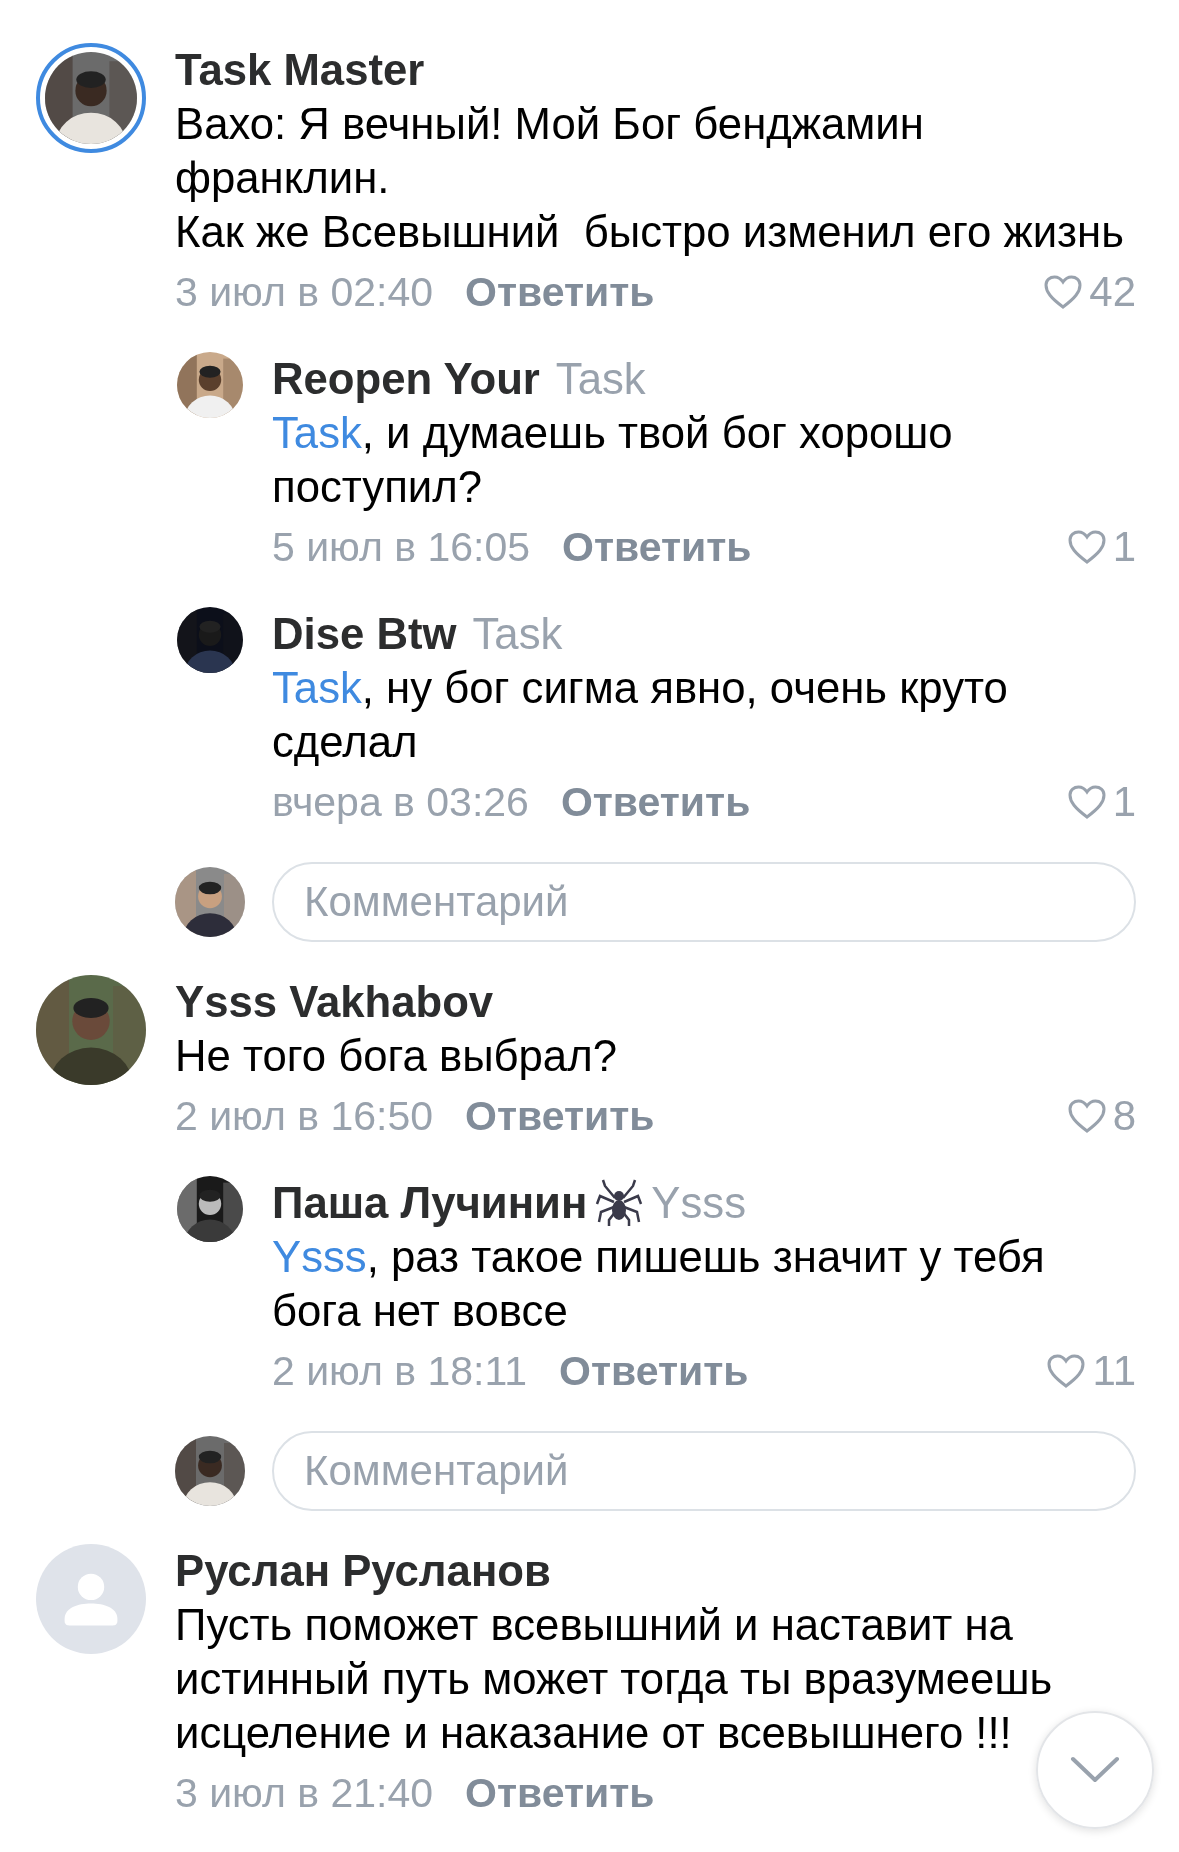 Image resolution: width=1179 pixels, height=1852 pixels. Describe the element at coordinates (613, 460) in the screenshot. I see `comment-text: Task, и думаешь твой бог хорошо поступил?` at that location.